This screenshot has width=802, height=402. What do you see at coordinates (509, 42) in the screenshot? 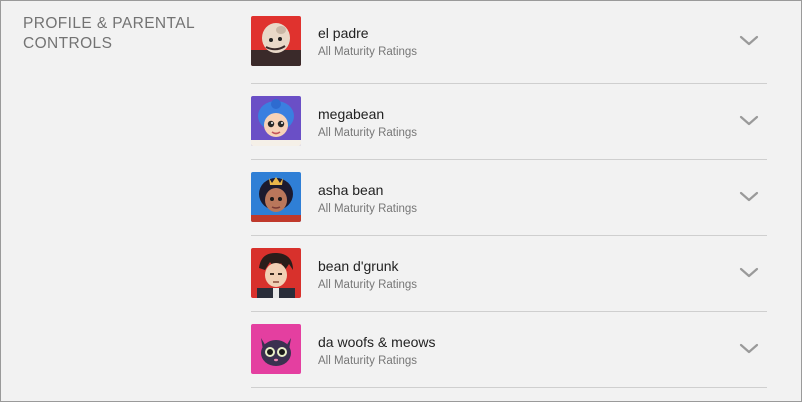
I see `profile-row-el-padre: el padre All Maturity Ratings` at bounding box center [509, 42].